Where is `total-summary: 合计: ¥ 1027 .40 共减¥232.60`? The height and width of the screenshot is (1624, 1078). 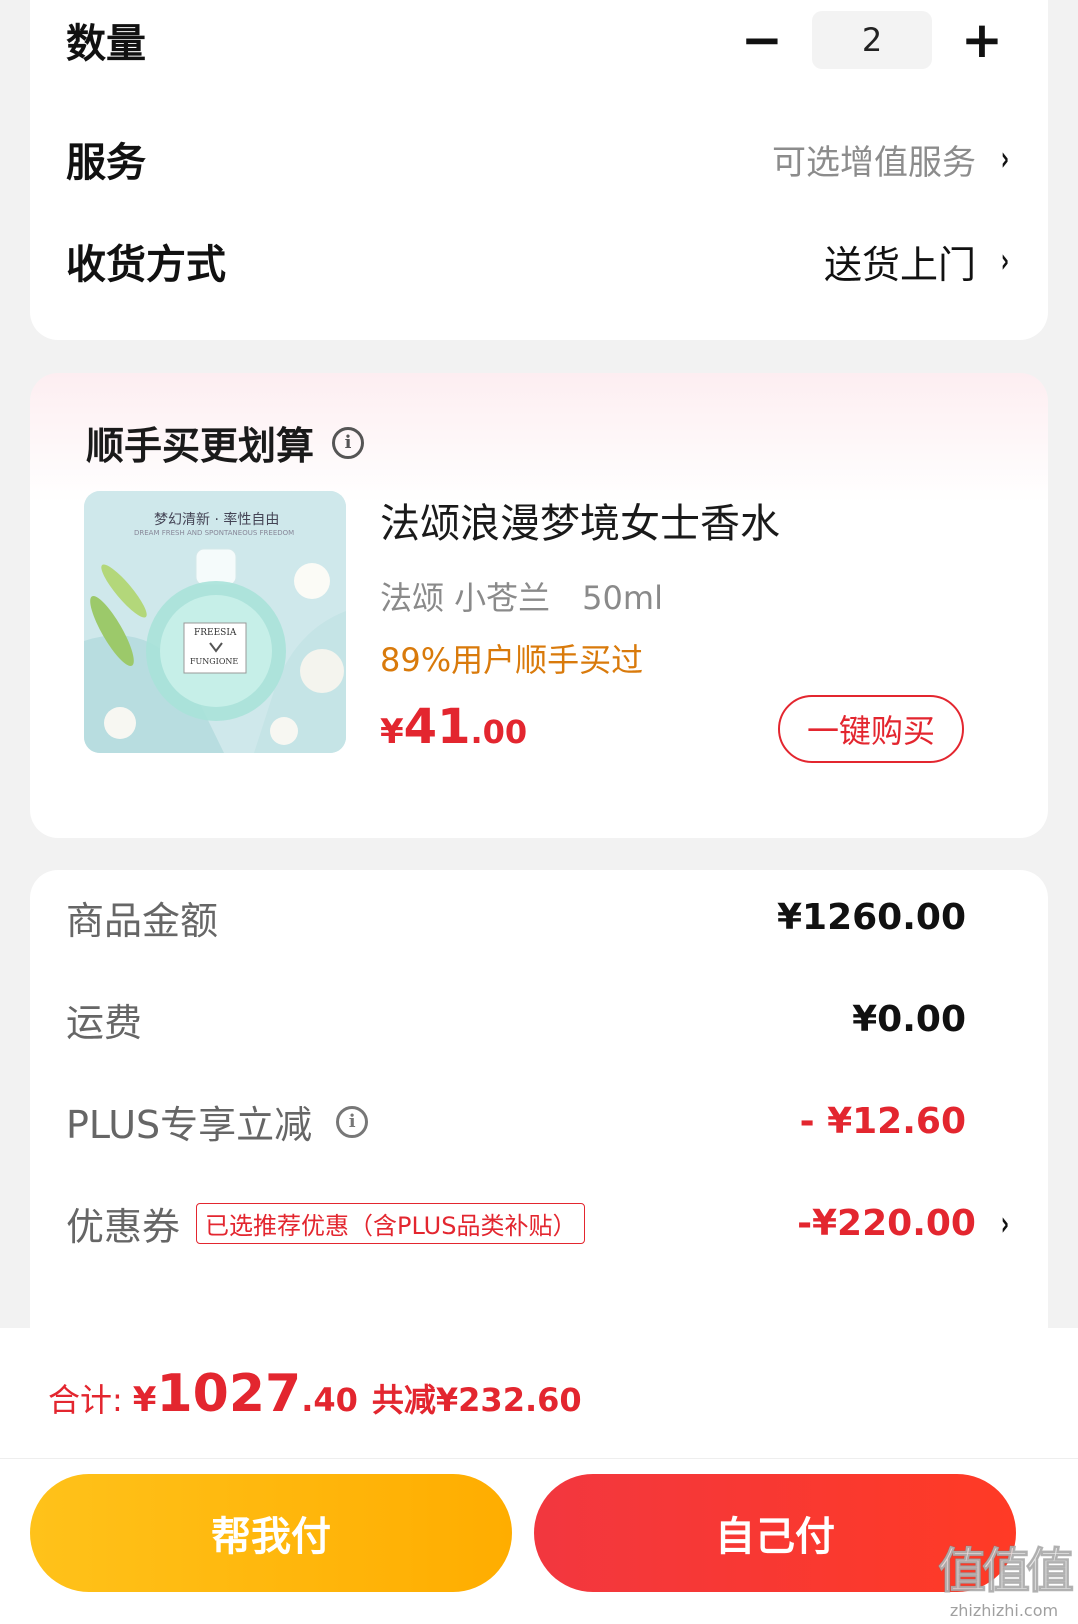
total-summary: 合计: ¥ 1027 .40 共减¥232.60 is located at coordinates (315, 1394).